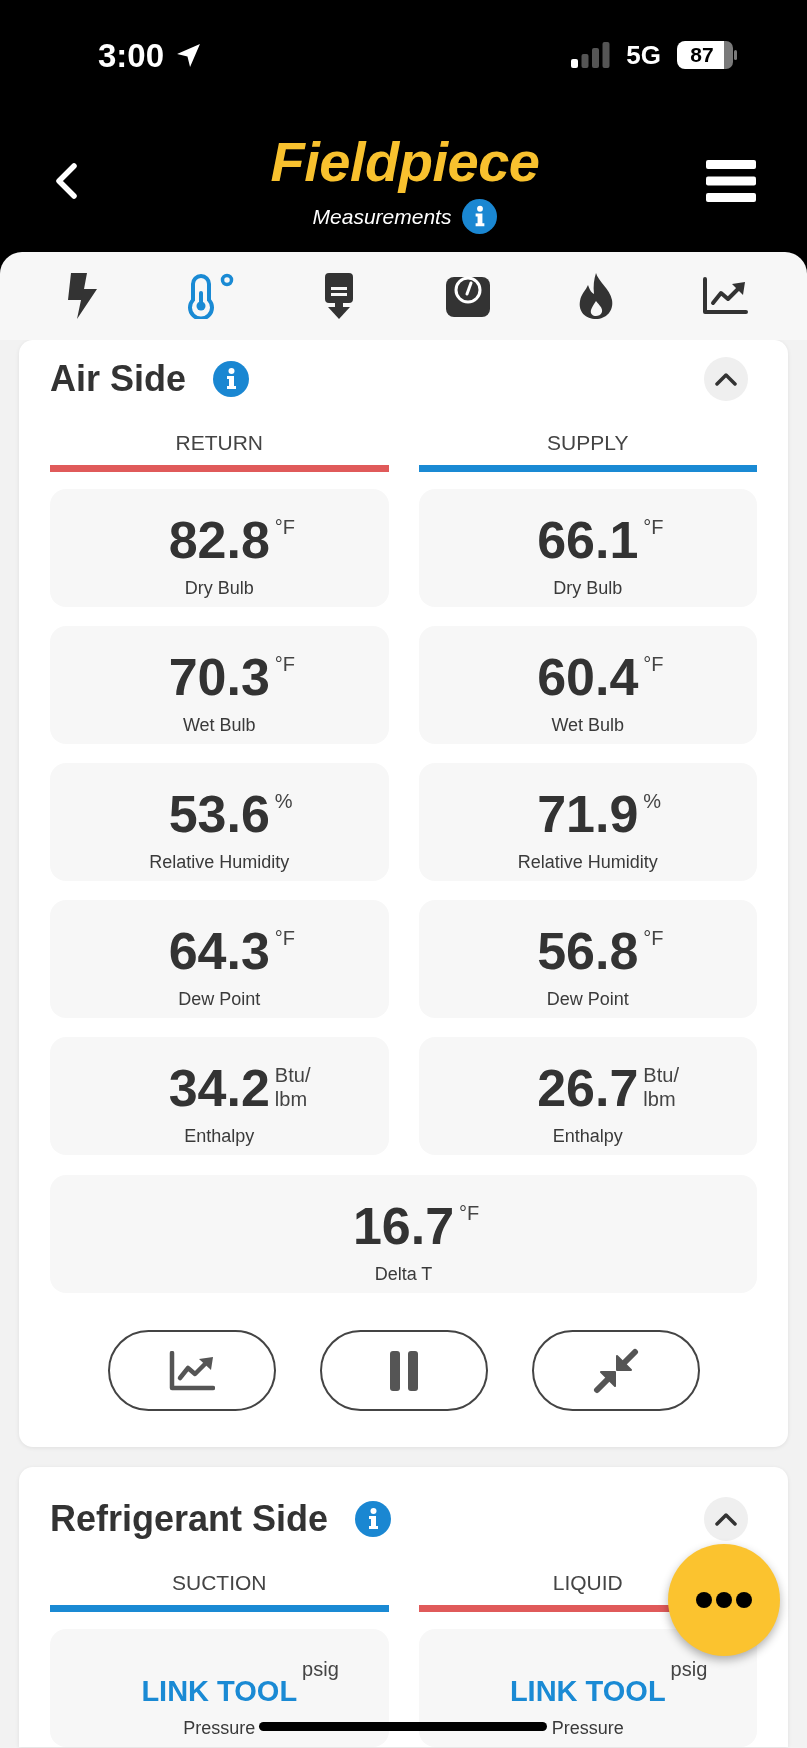 This screenshot has height=1748, width=807. Describe the element at coordinates (189, 55) in the screenshot. I see `location-arrow-icon` at that location.